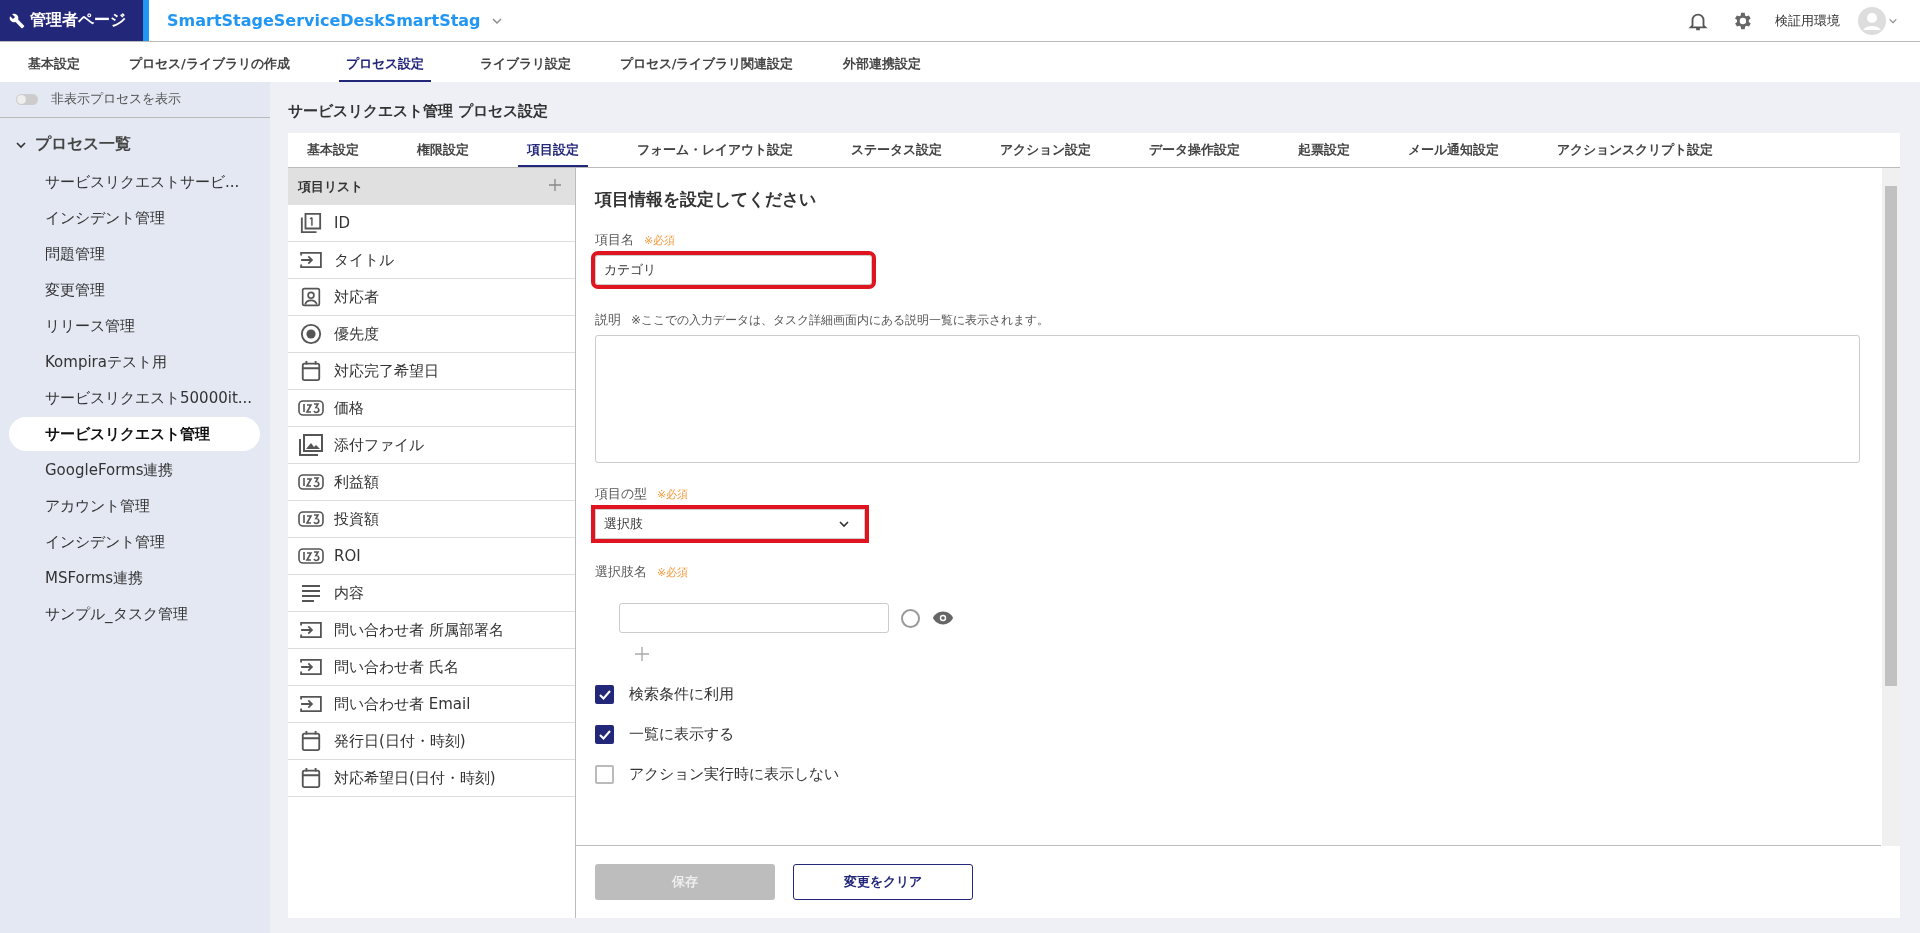 The width and height of the screenshot is (1920, 933). I want to click on settings-tab: データ操作設定, so click(1194, 154).